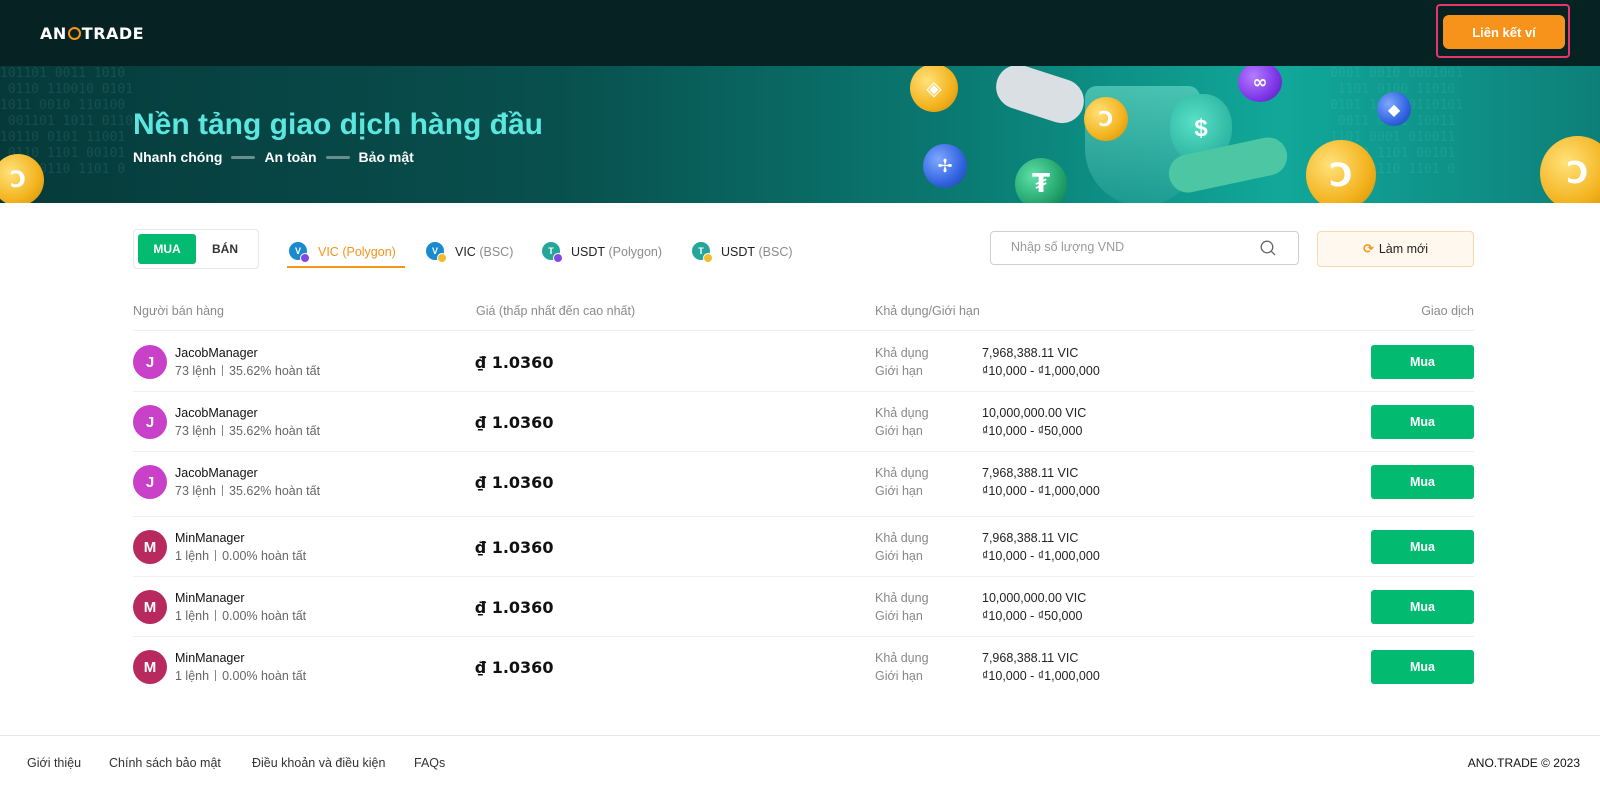 The height and width of the screenshot is (790, 1600). Describe the element at coordinates (1032, 431) in the screenshot. I see `limit-range: ₫10,000 - ₫50,000` at that location.